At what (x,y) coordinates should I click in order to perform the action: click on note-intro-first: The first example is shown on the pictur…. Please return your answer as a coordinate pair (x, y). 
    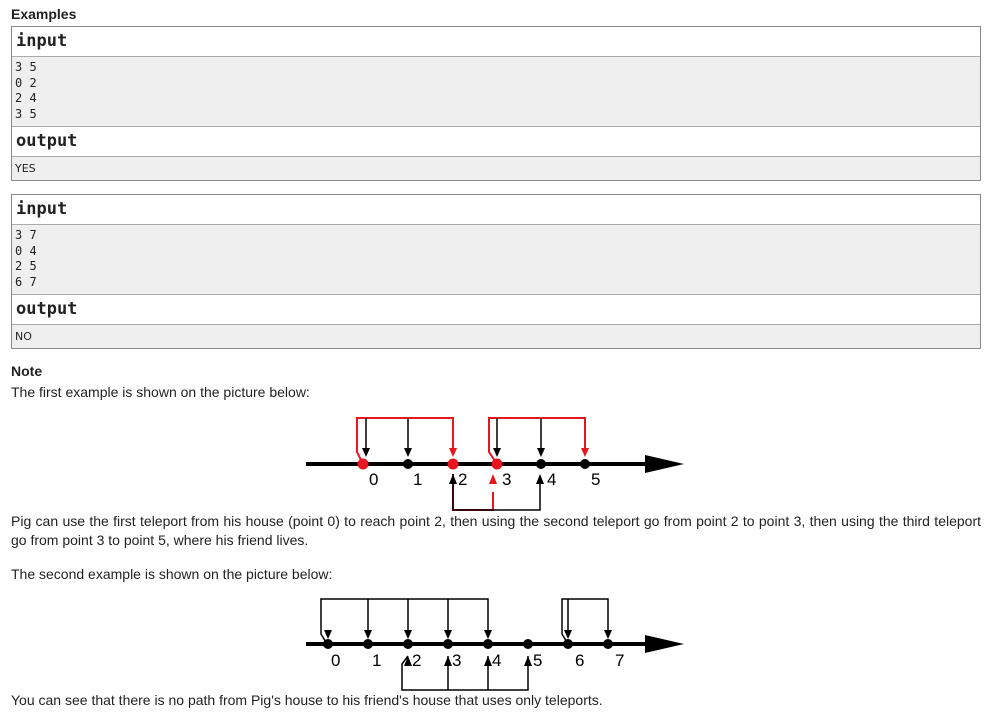
    Looking at the image, I should click on (160, 392).